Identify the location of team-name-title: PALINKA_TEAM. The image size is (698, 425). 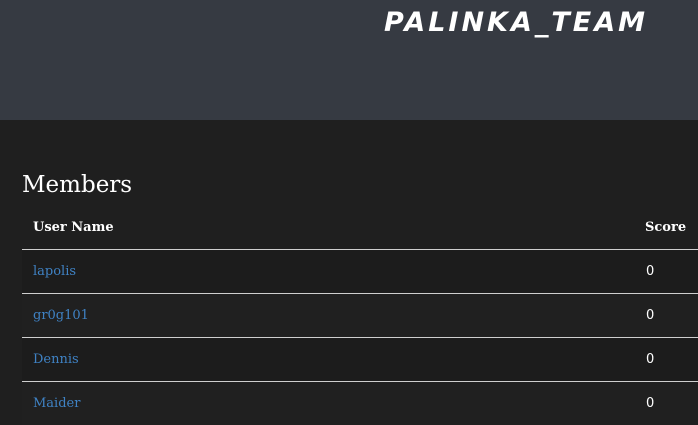
(516, 22).